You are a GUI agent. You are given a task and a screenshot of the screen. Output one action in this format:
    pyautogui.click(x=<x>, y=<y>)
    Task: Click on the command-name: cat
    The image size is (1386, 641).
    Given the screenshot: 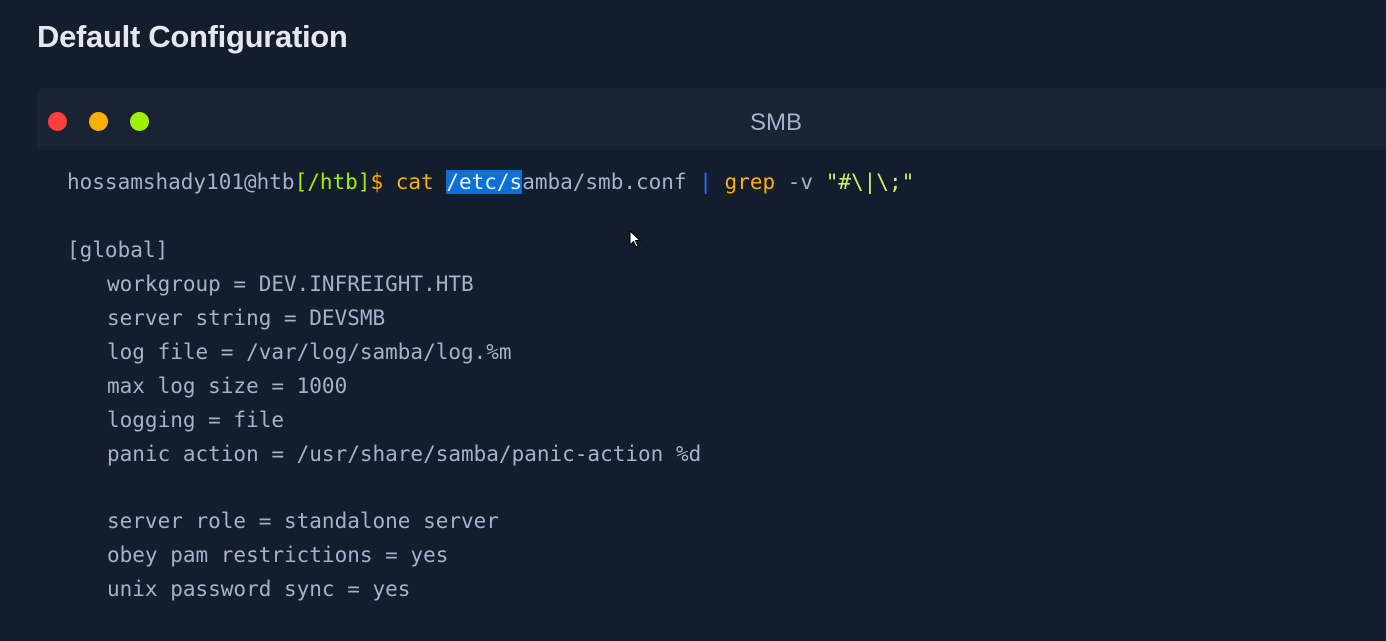 What is the action you would take?
    pyautogui.click(x=414, y=182)
    